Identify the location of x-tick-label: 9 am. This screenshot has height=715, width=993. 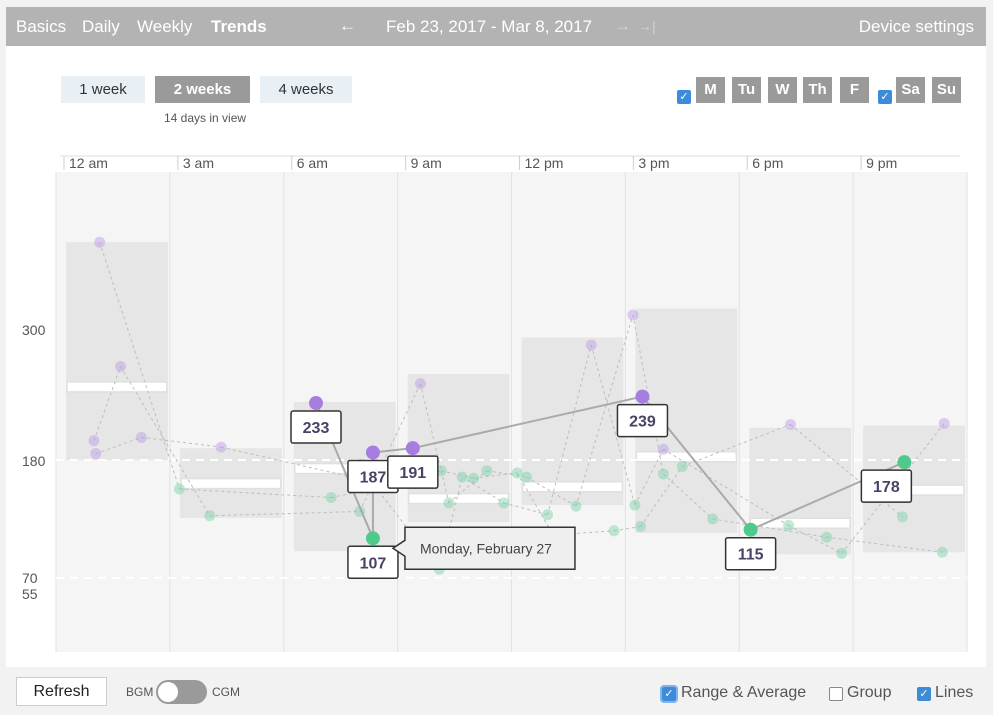
(426, 163).